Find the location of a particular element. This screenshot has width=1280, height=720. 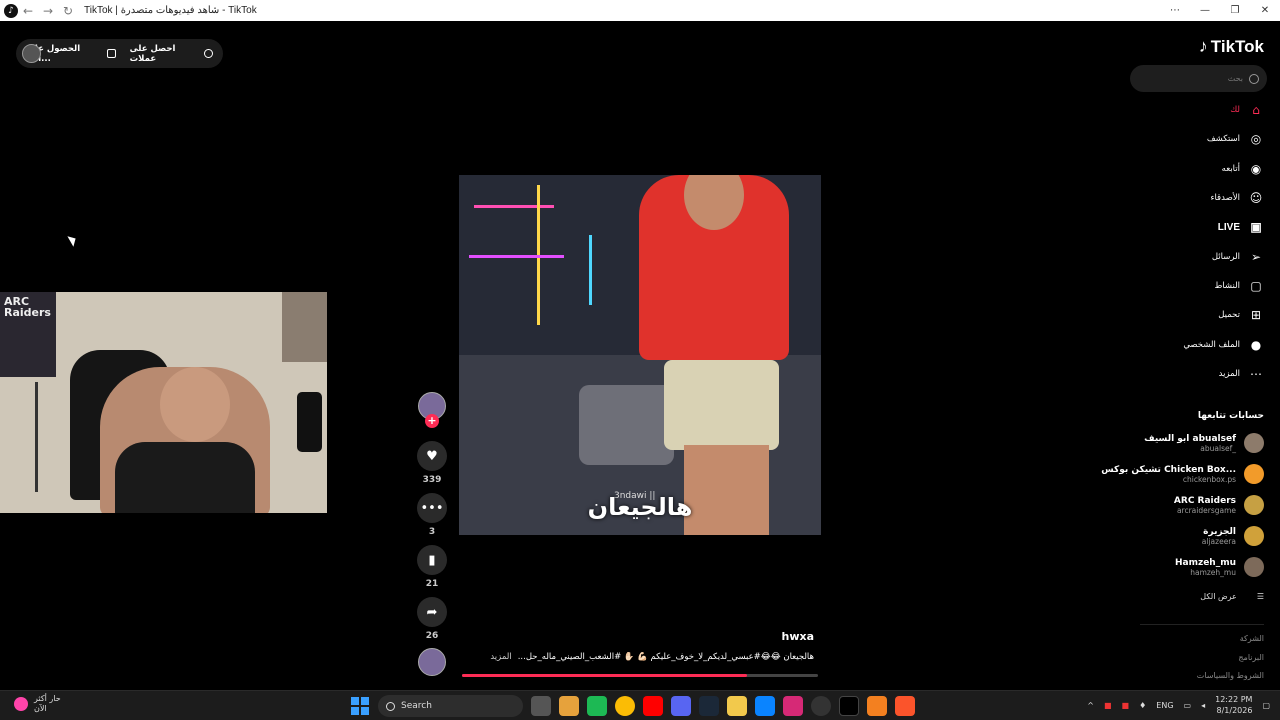

network-icon: ▭ is located at coordinates (1188, 705).